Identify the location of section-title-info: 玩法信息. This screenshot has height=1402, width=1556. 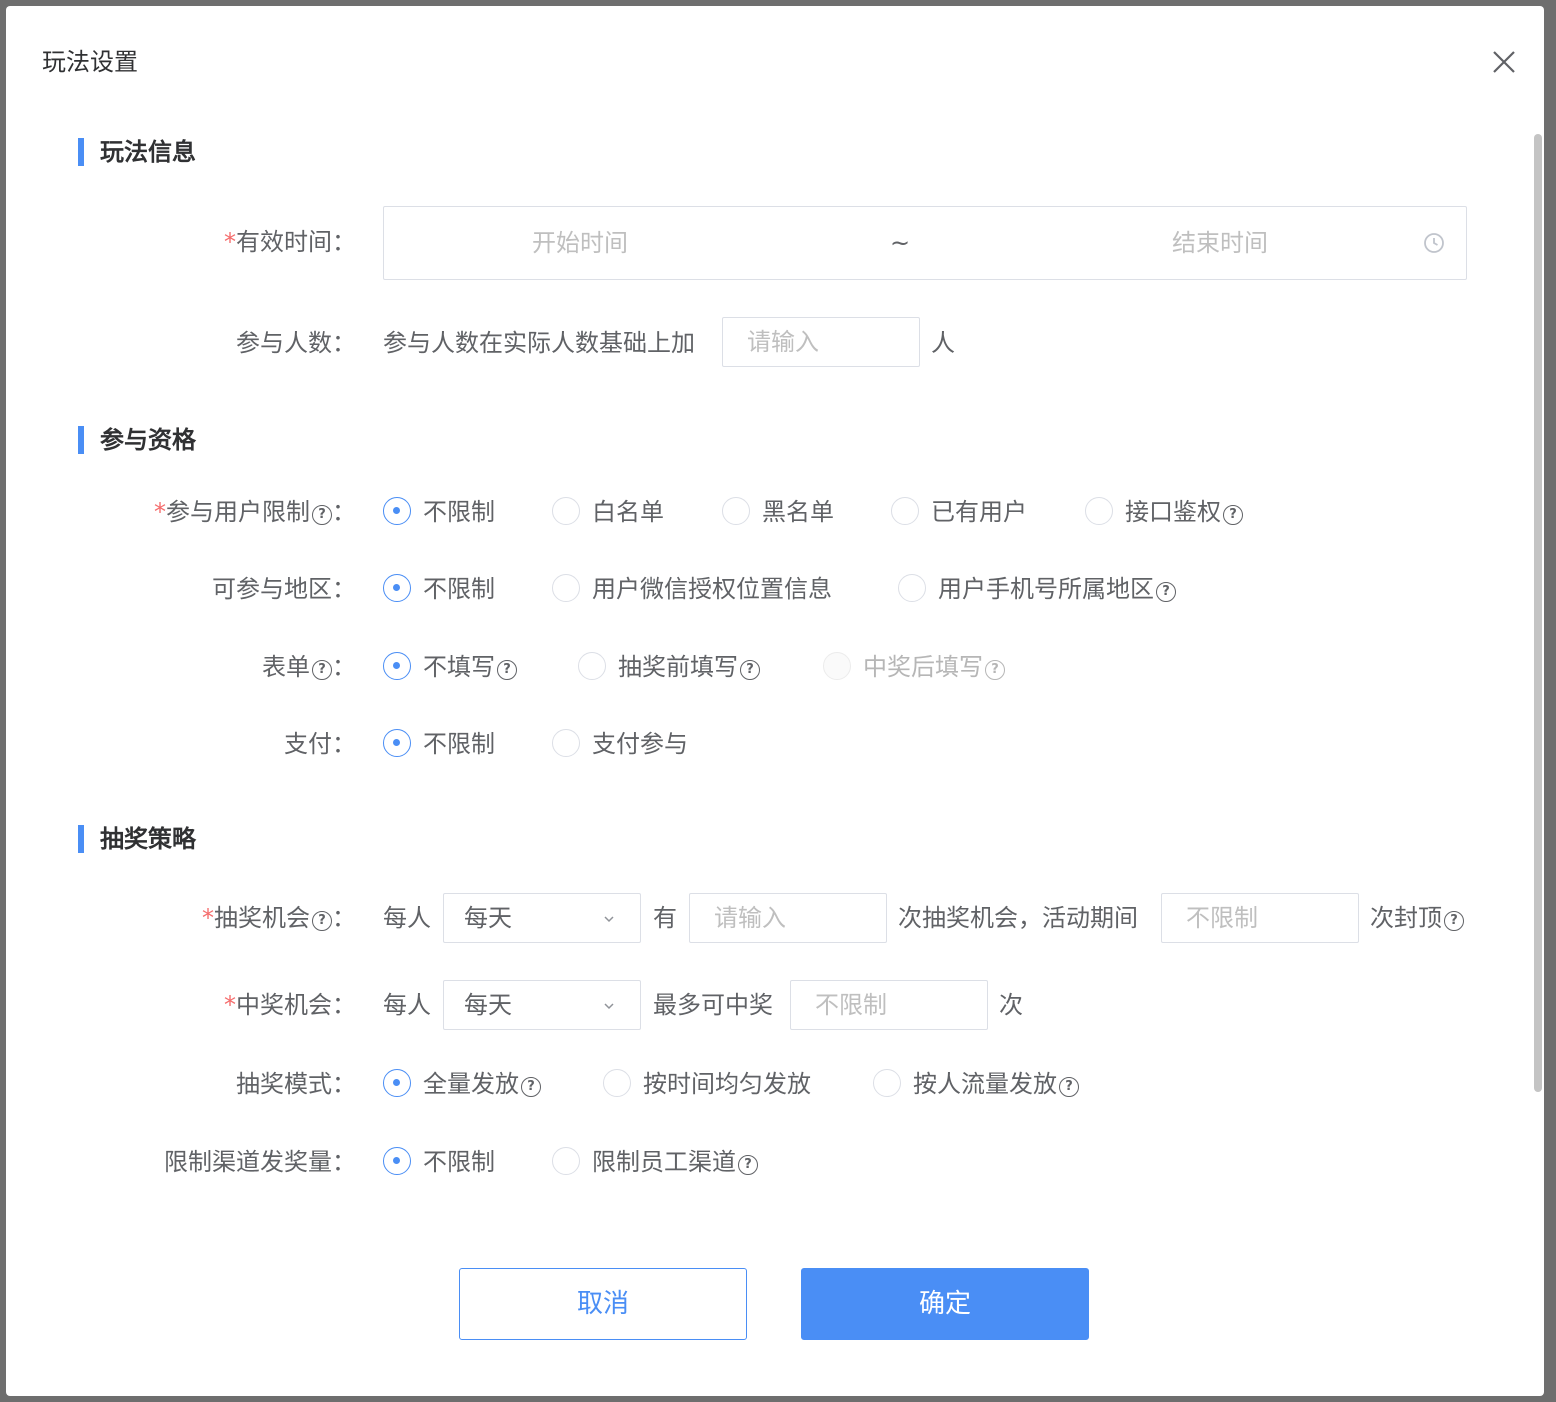
(137, 152).